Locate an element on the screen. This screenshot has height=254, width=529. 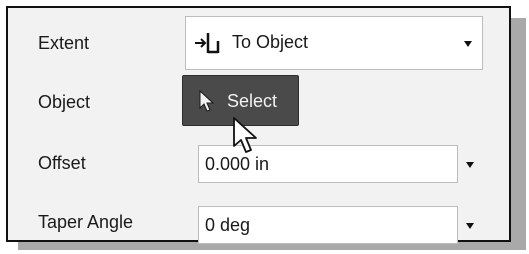
chevron-down-icon is located at coordinates (468, 44).